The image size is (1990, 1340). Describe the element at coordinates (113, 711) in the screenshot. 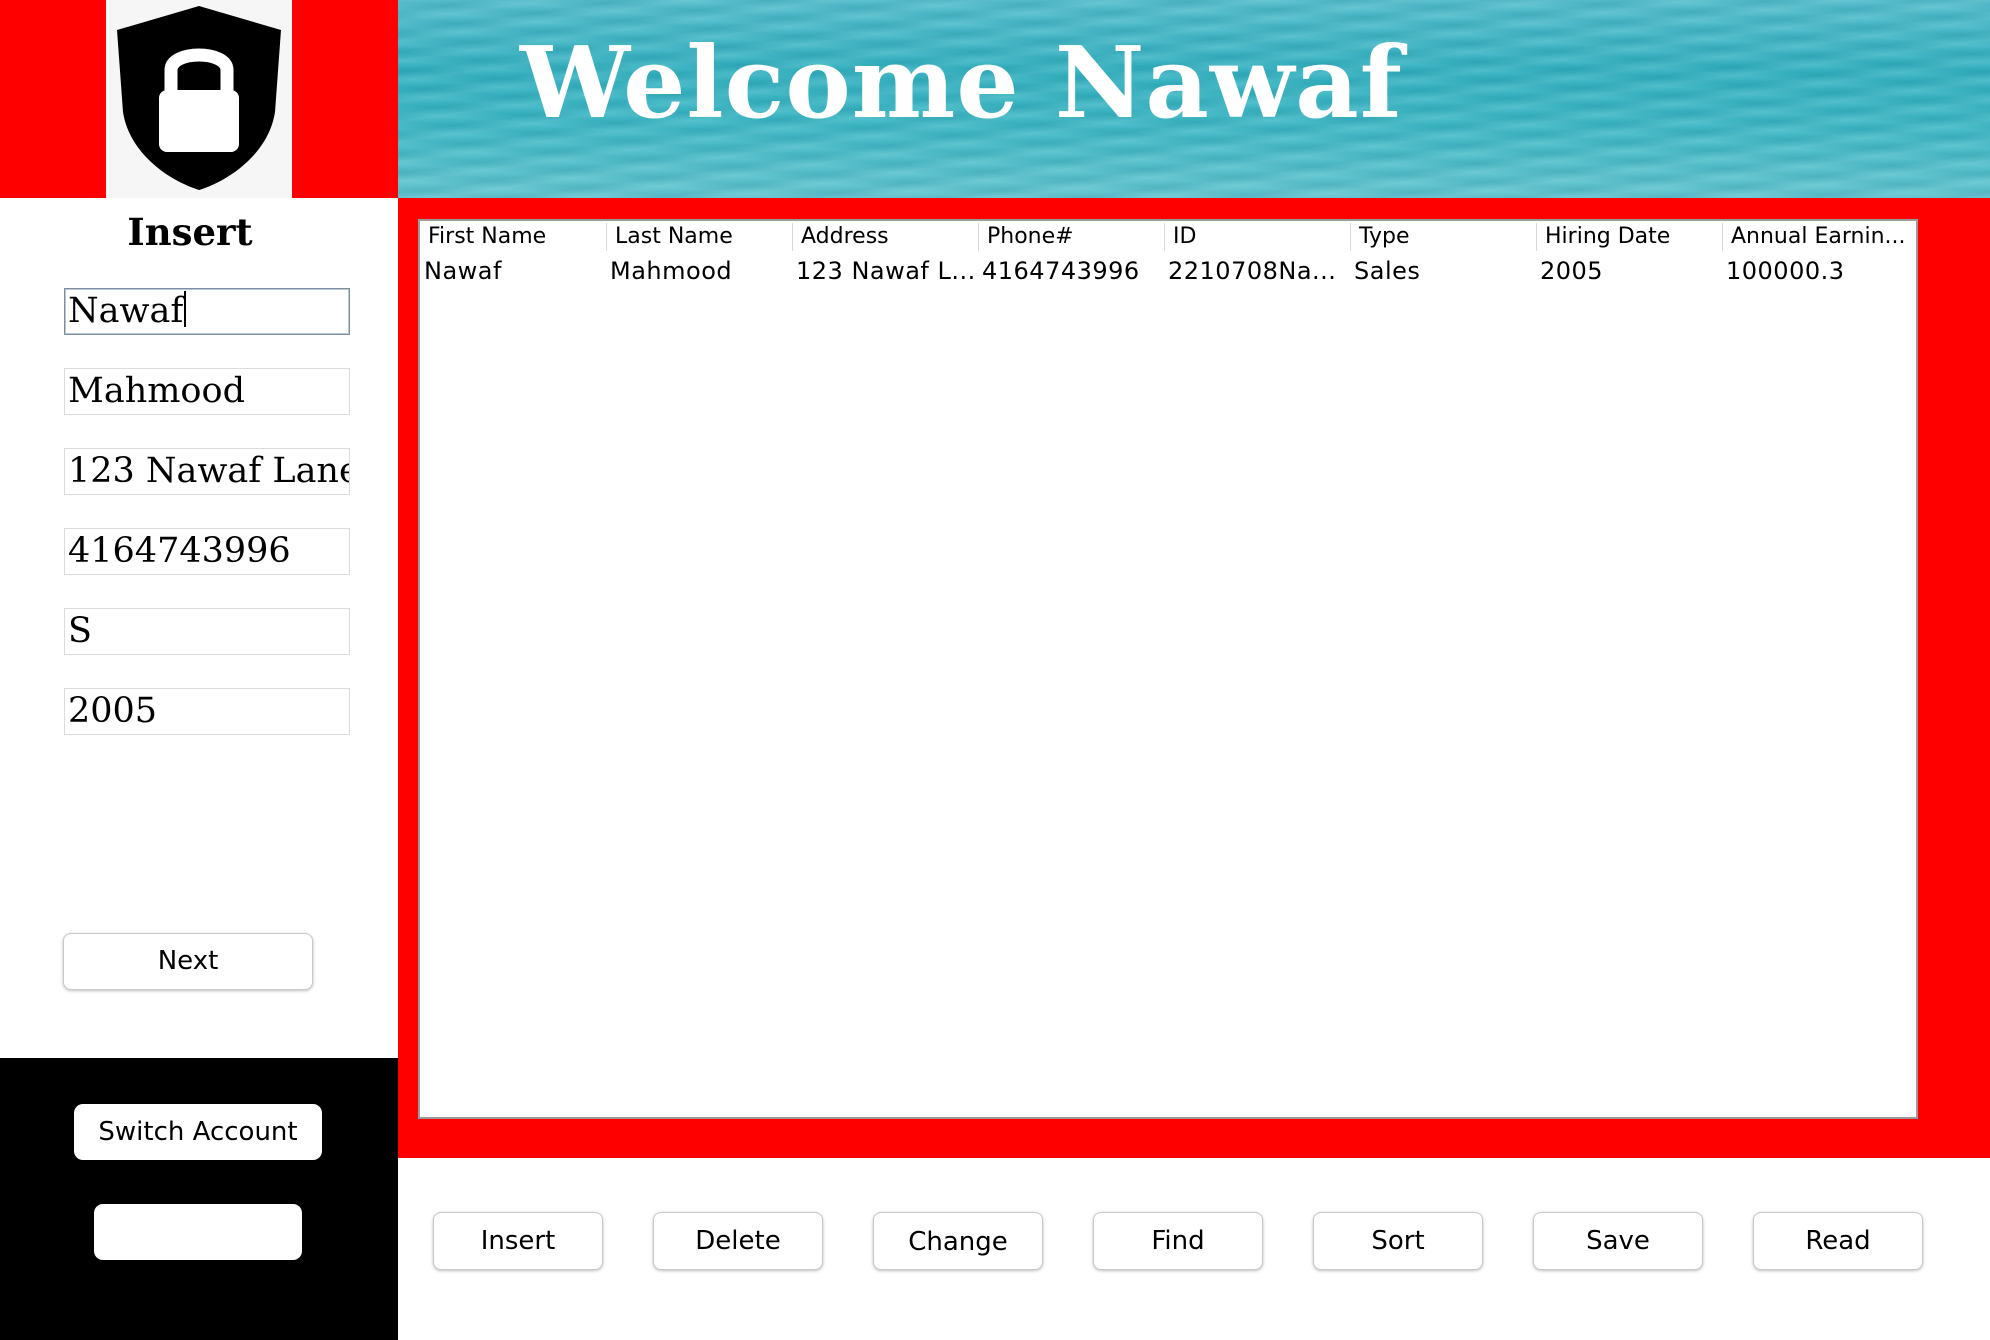

I see `hiring-date-value: 2005` at that location.